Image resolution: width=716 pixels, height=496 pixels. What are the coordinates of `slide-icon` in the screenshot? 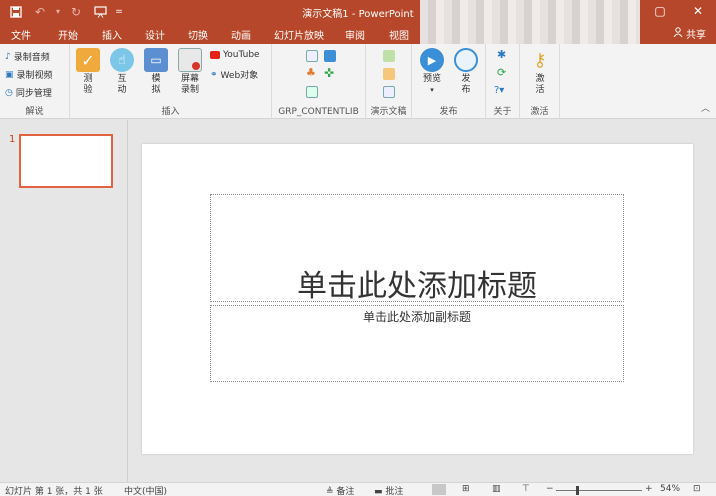 It's located at (389, 56).